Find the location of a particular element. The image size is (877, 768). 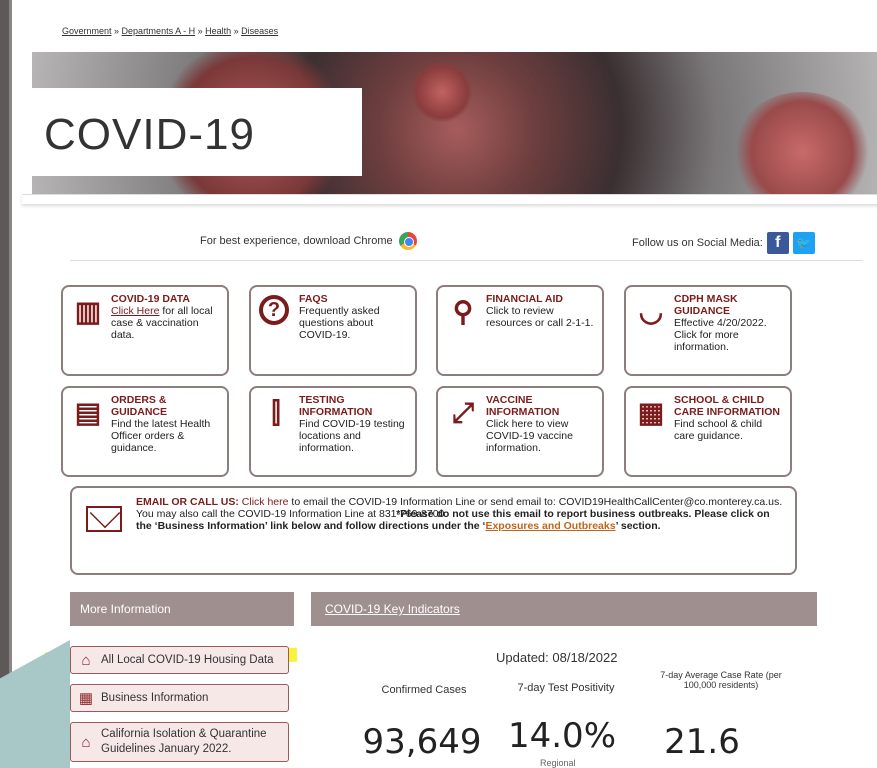

question-icon: ? is located at coordinates (274, 310).